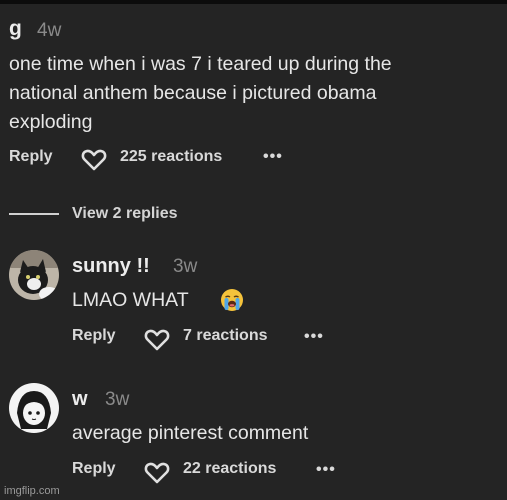 Image resolution: width=507 pixels, height=500 pixels. What do you see at coordinates (171, 157) in the screenshot?
I see `reactions-count: 225 reactions` at bounding box center [171, 157].